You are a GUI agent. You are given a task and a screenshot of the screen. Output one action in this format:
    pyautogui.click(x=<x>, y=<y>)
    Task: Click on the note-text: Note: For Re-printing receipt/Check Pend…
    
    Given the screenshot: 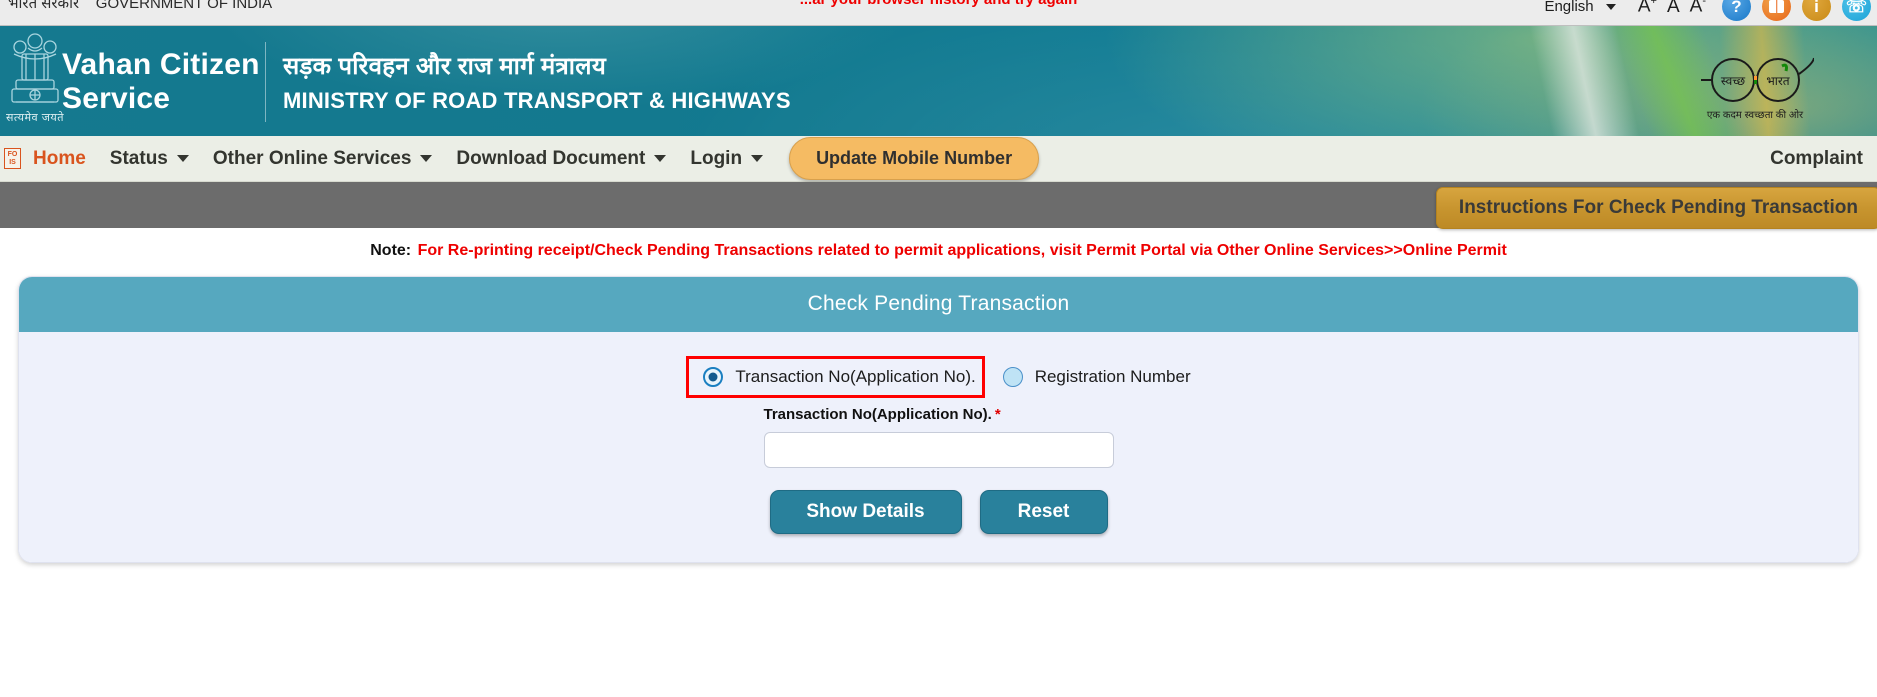 What is the action you would take?
    pyautogui.click(x=938, y=244)
    